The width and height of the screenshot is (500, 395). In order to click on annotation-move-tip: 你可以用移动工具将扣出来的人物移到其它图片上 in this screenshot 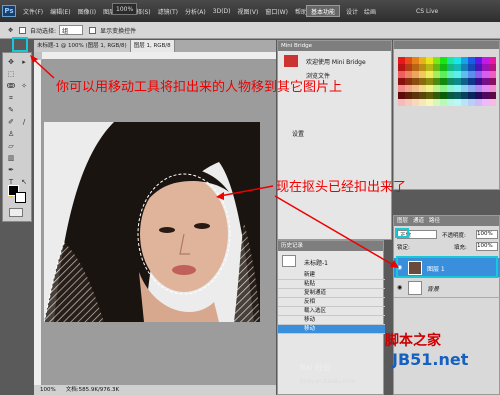, I will do `click(199, 87)`.